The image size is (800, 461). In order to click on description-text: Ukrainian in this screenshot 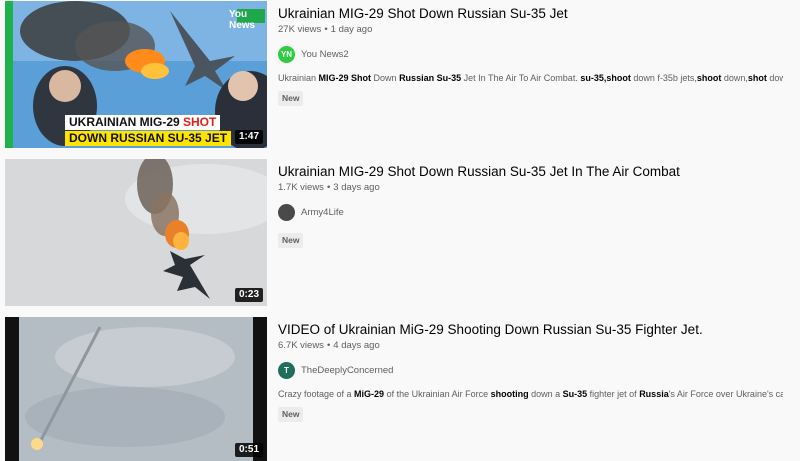, I will do `click(298, 78)`.